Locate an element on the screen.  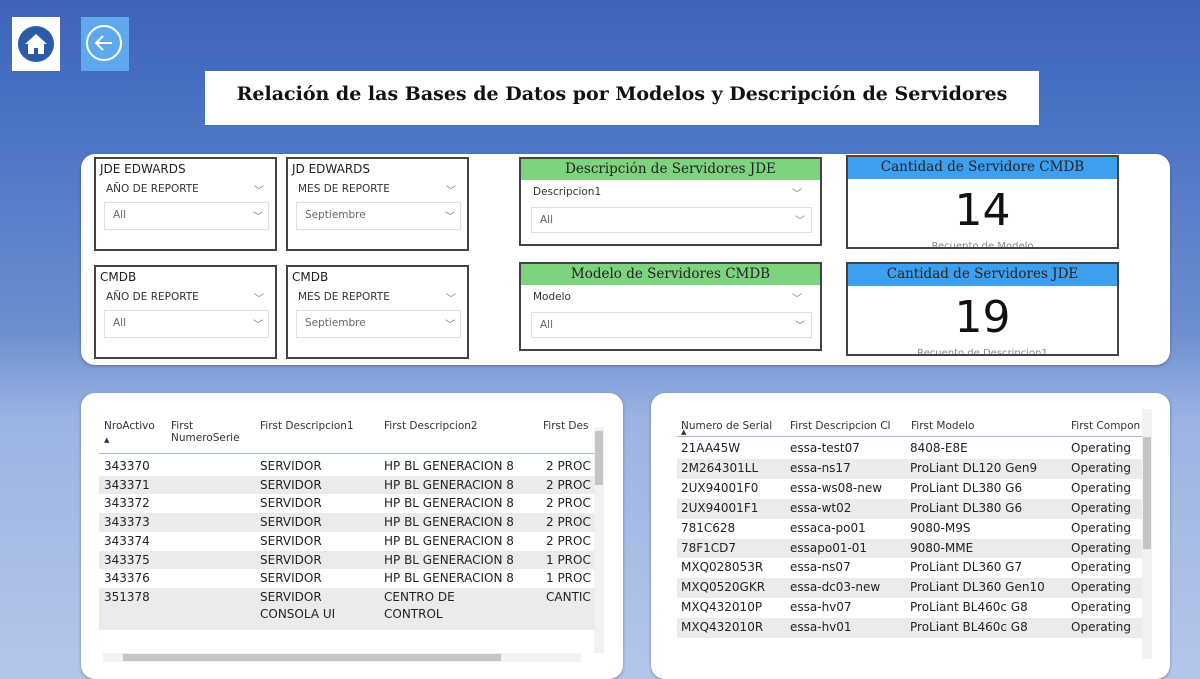
column-header-numeroserie: First NumeroSerie is located at coordinates (207, 432).